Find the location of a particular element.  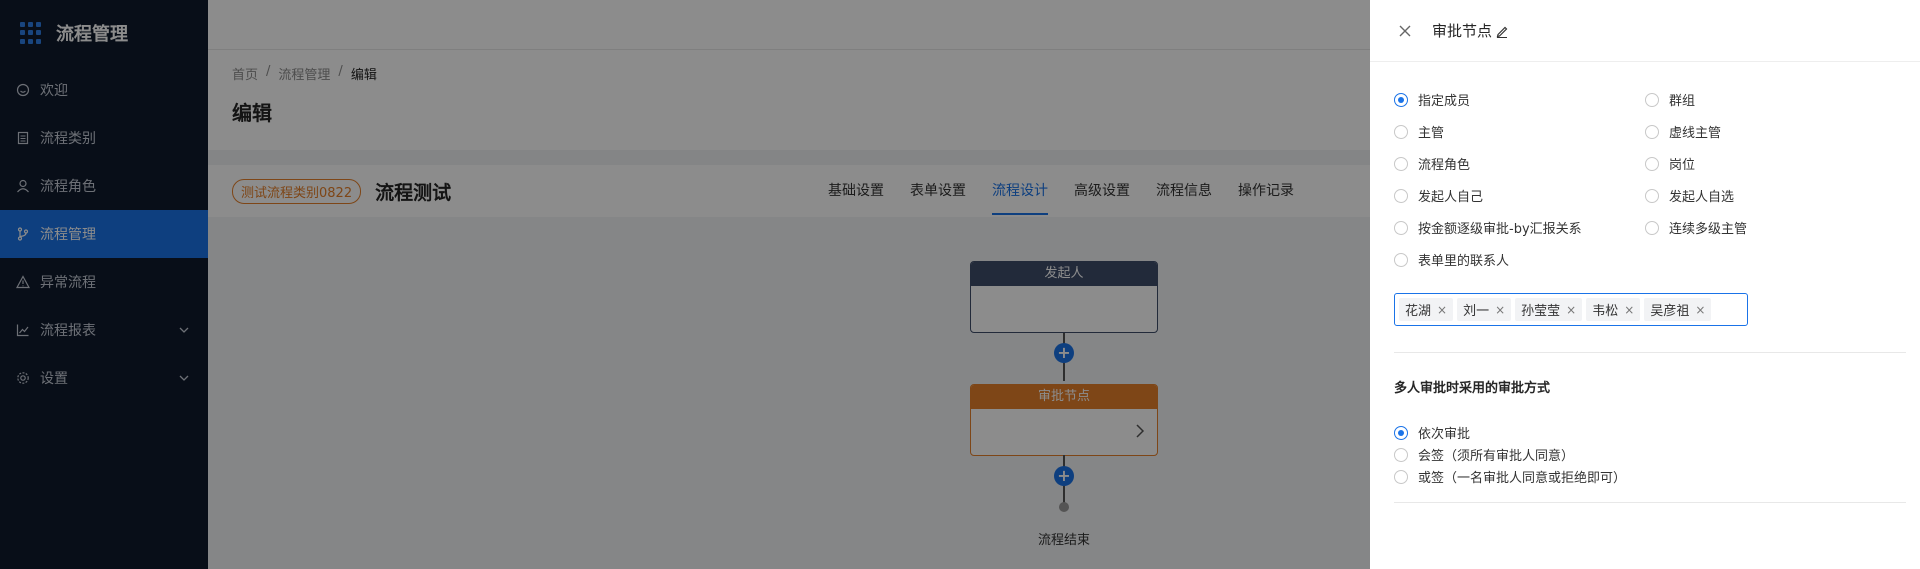

radio-supervisor: 主管 is located at coordinates (1419, 131).